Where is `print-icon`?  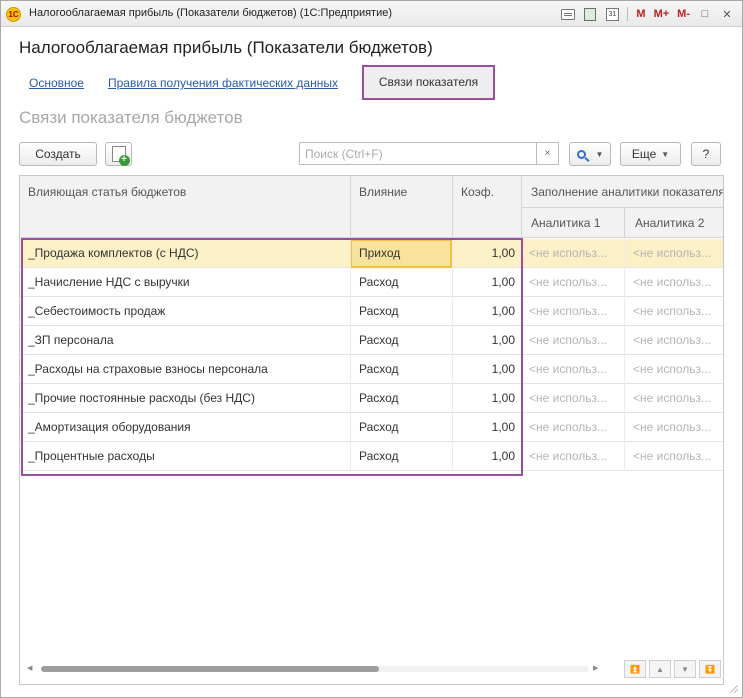 print-icon is located at coordinates (568, 14).